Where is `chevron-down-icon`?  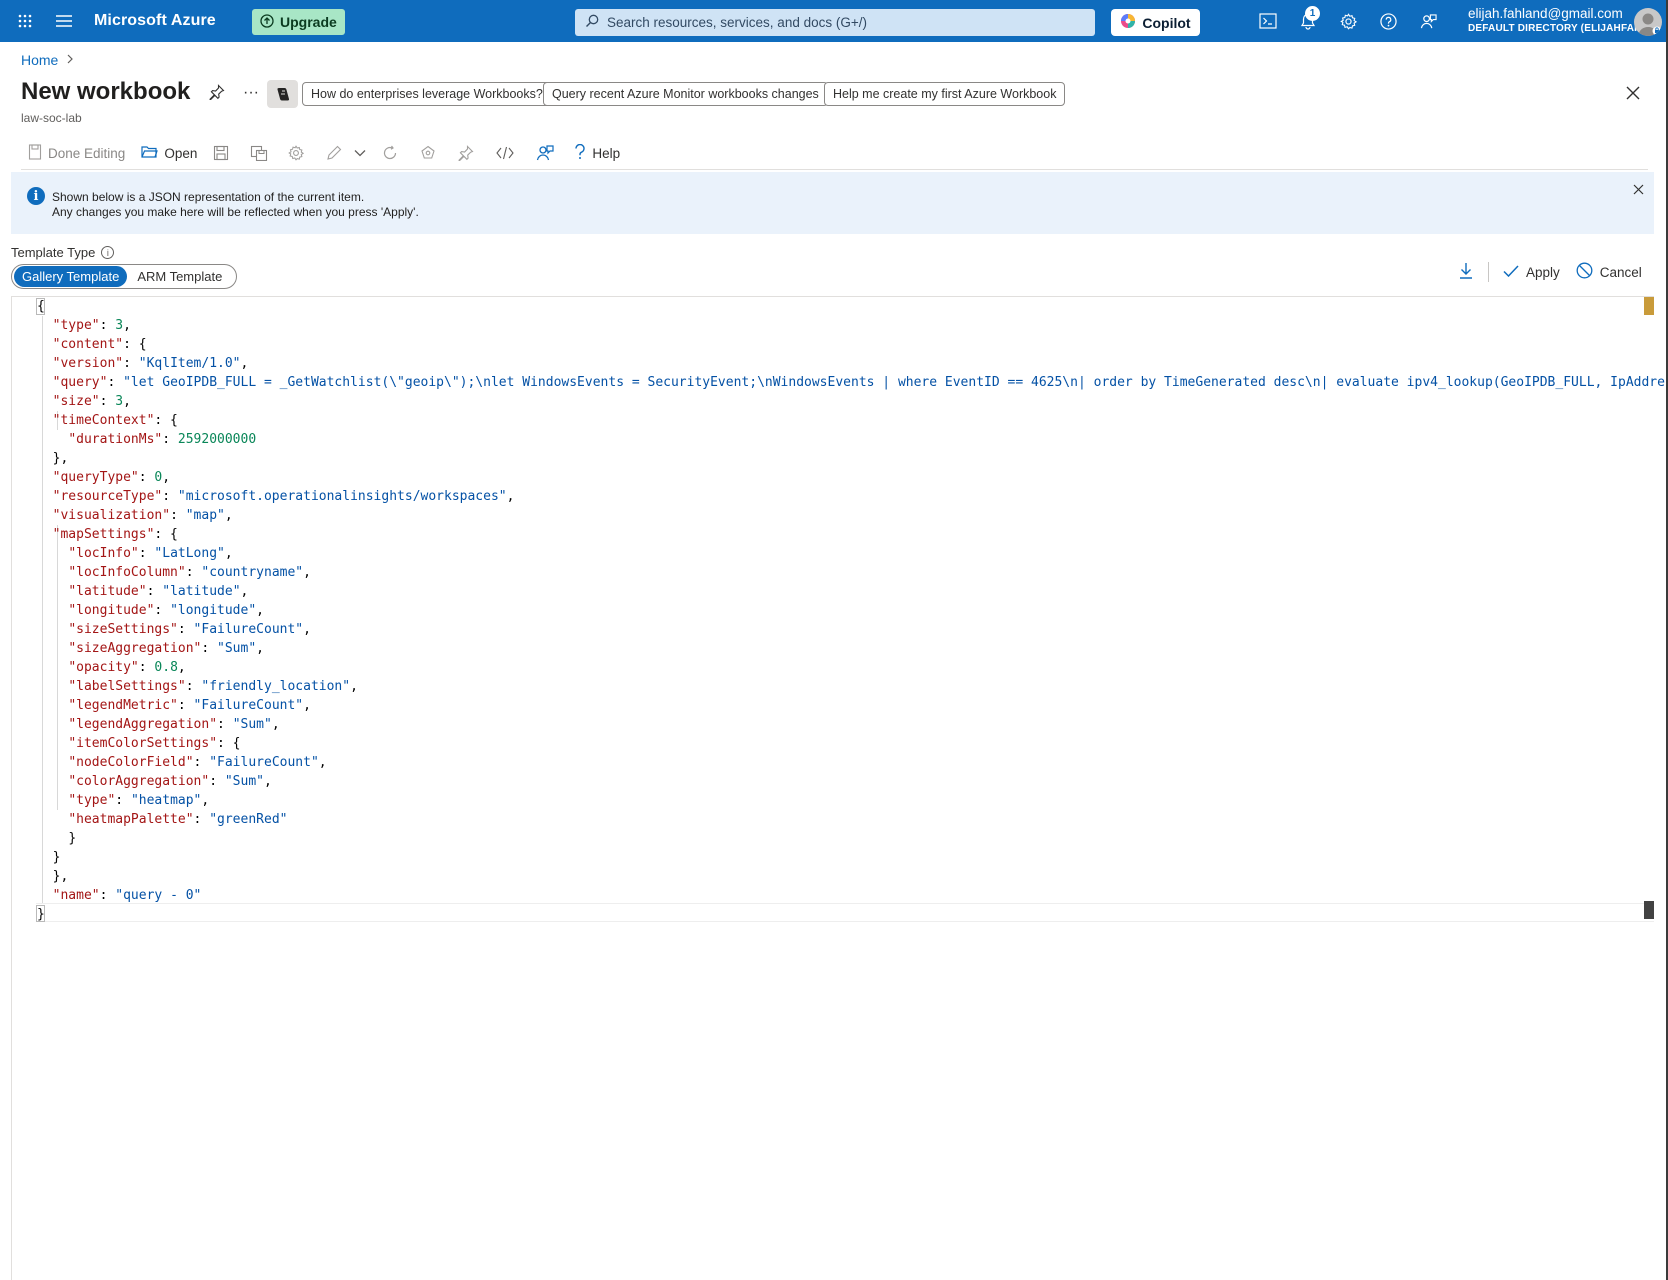
chevron-down-icon is located at coordinates (360, 153).